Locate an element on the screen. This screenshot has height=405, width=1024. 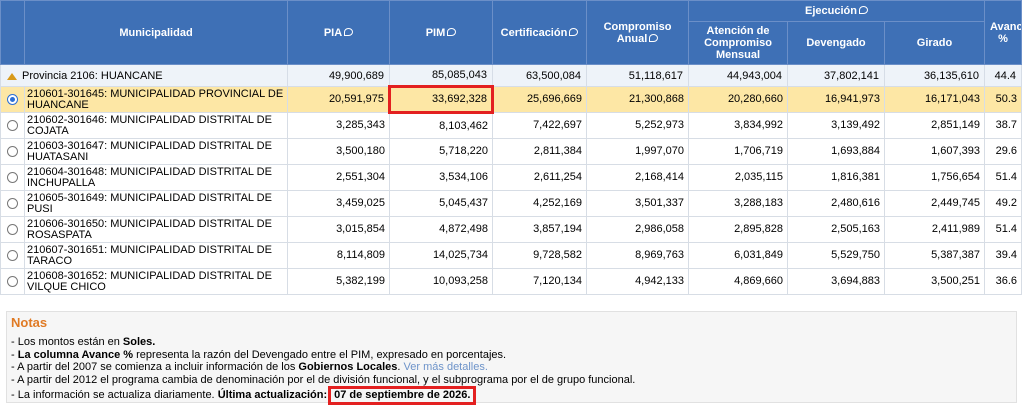
row-pia: 5,382,199 is located at coordinates (338, 281).